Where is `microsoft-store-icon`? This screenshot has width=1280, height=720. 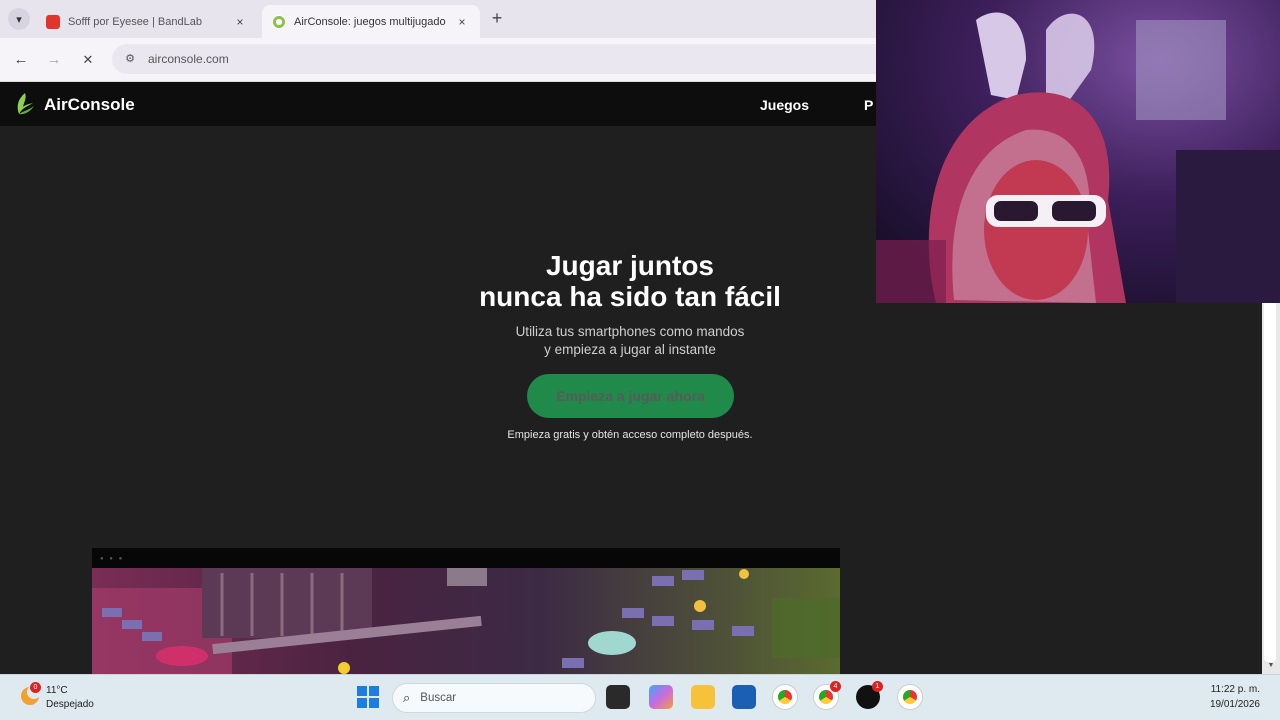 microsoft-store-icon is located at coordinates (744, 697).